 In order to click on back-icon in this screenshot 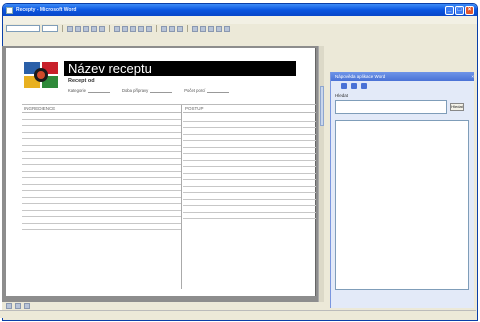, I will do `click(344, 86)`.